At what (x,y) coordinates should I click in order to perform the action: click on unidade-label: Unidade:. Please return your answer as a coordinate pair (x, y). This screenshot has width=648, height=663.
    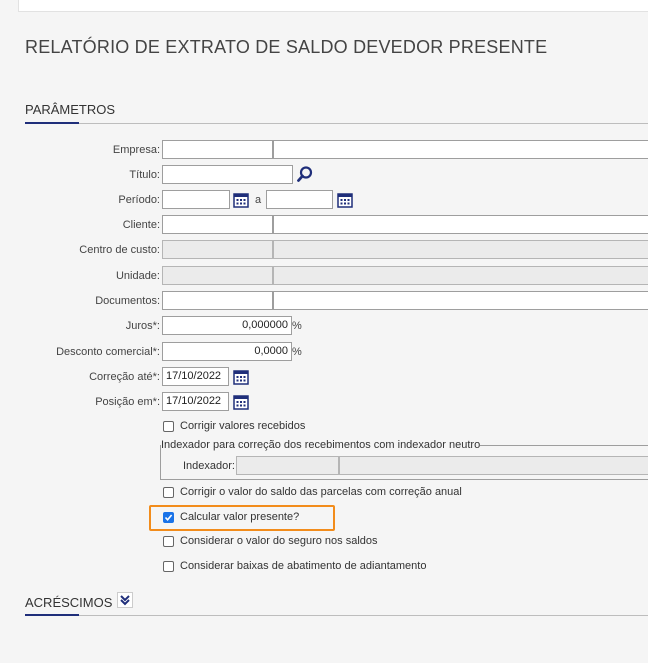
    Looking at the image, I should click on (137, 276).